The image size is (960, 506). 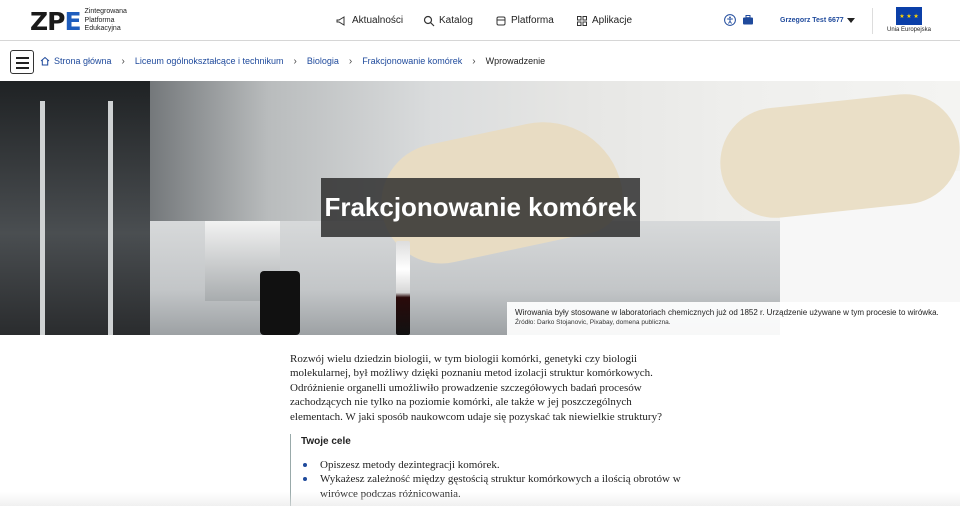 I want to click on nav-aktualnosci: Aktualności, so click(x=369, y=20).